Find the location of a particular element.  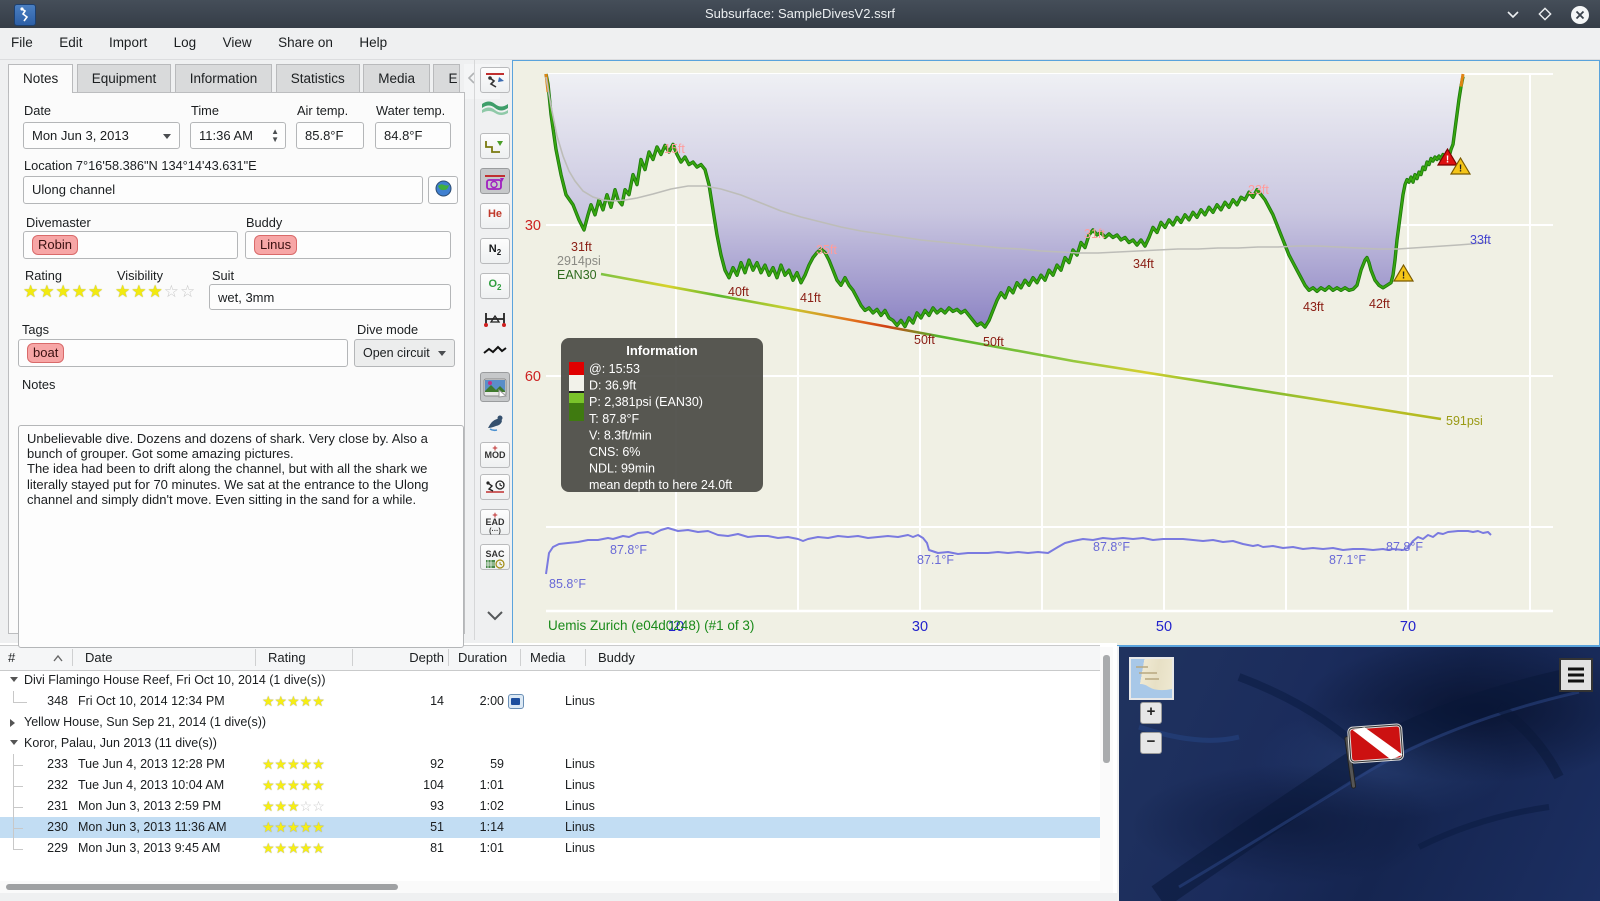

nitrogen-graph-icon: N2 is located at coordinates (495, 251).